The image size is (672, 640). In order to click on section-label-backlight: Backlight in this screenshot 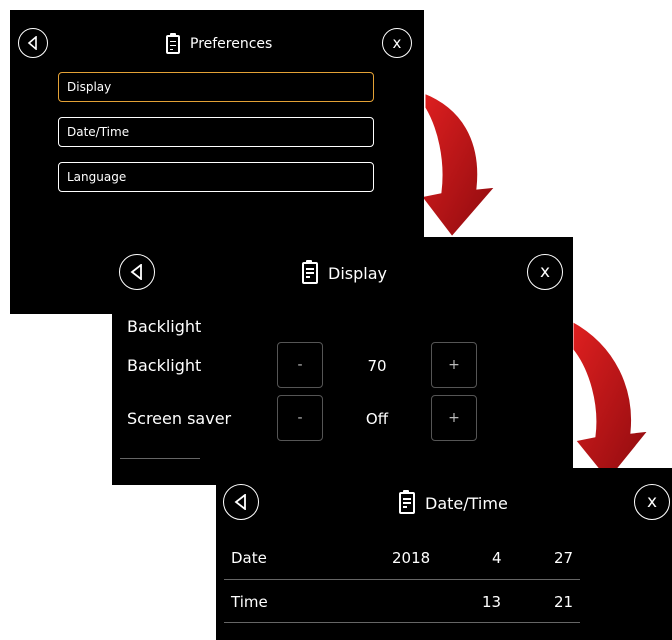, I will do `click(164, 326)`.